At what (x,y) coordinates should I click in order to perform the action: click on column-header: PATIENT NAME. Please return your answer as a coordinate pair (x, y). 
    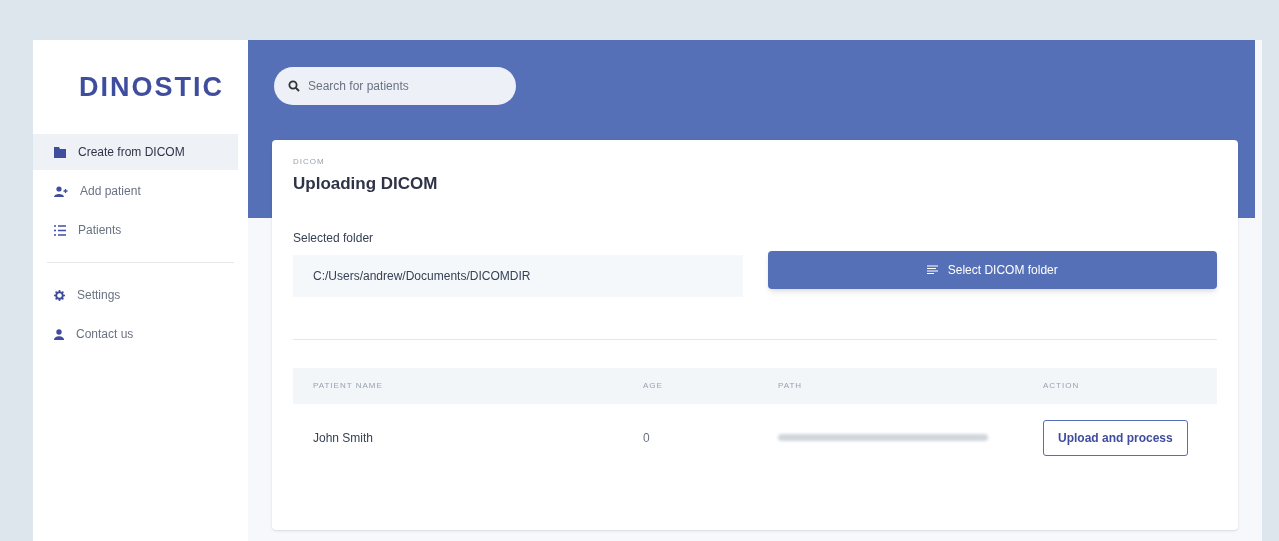
    Looking at the image, I should click on (348, 385).